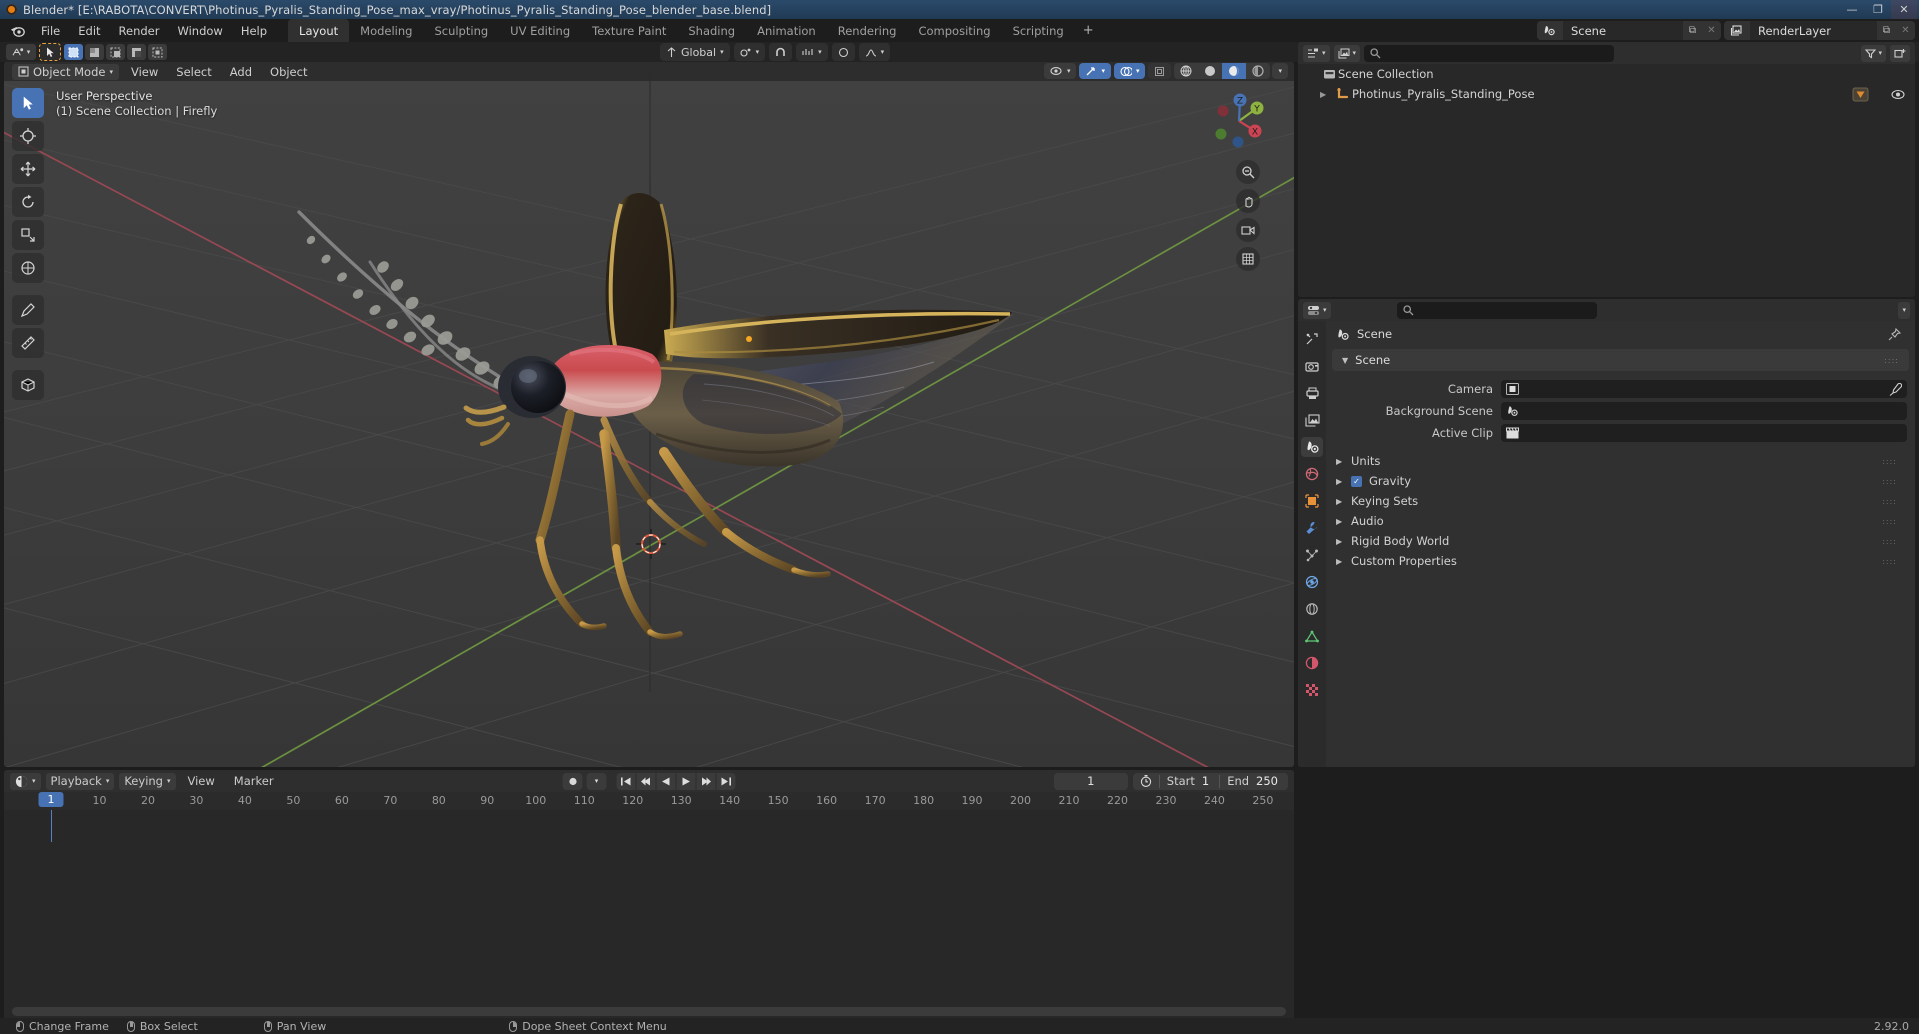 This screenshot has width=1919, height=1034. I want to click on minimize-button: —, so click(1852, 9).